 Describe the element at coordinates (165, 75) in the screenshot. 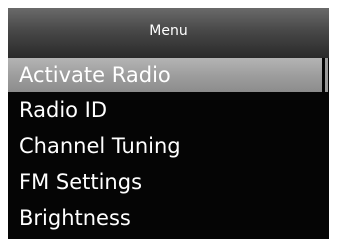

I see `menu-item-activate-radio: Activate Radio` at that location.